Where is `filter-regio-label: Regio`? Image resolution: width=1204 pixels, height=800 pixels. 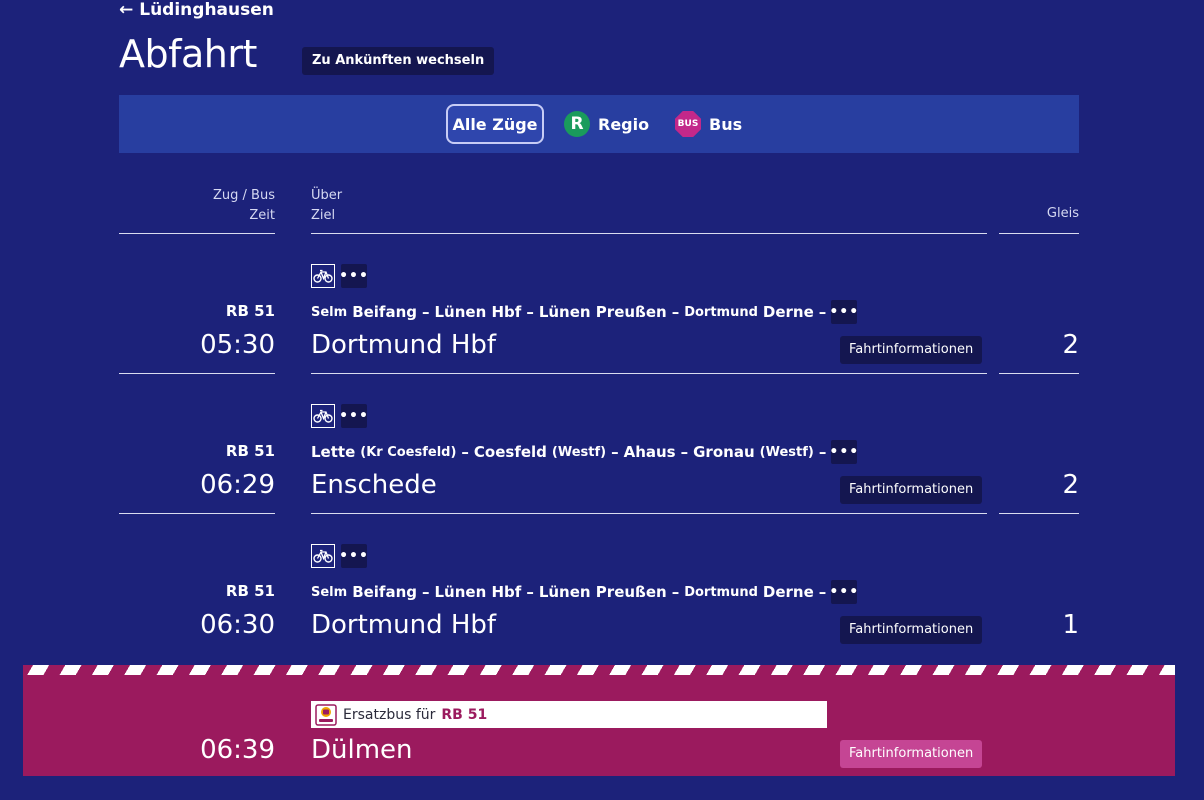 filter-regio-label: Regio is located at coordinates (624, 124).